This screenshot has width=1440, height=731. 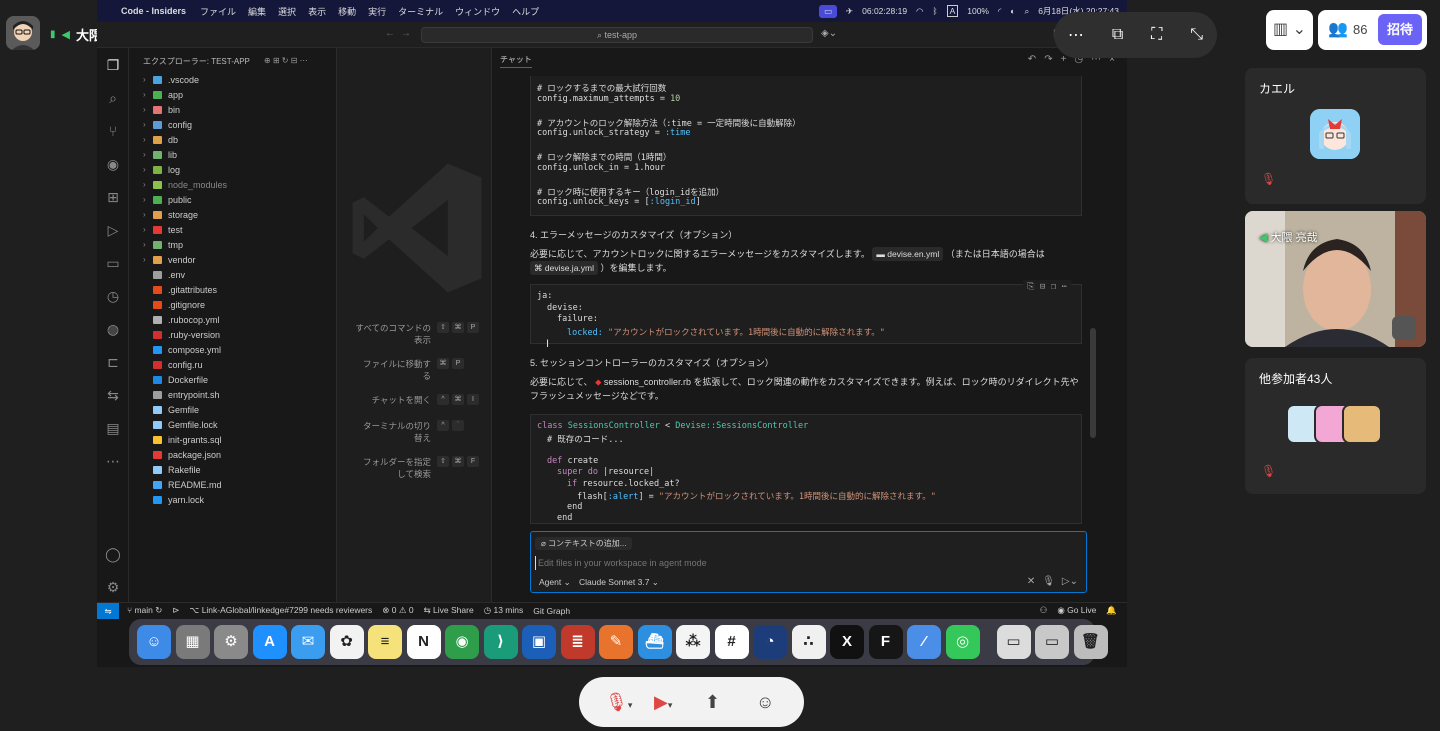 What do you see at coordinates (1026, 11) in the screenshot?
I see `spotlight-icon: ⌕` at bounding box center [1026, 11].